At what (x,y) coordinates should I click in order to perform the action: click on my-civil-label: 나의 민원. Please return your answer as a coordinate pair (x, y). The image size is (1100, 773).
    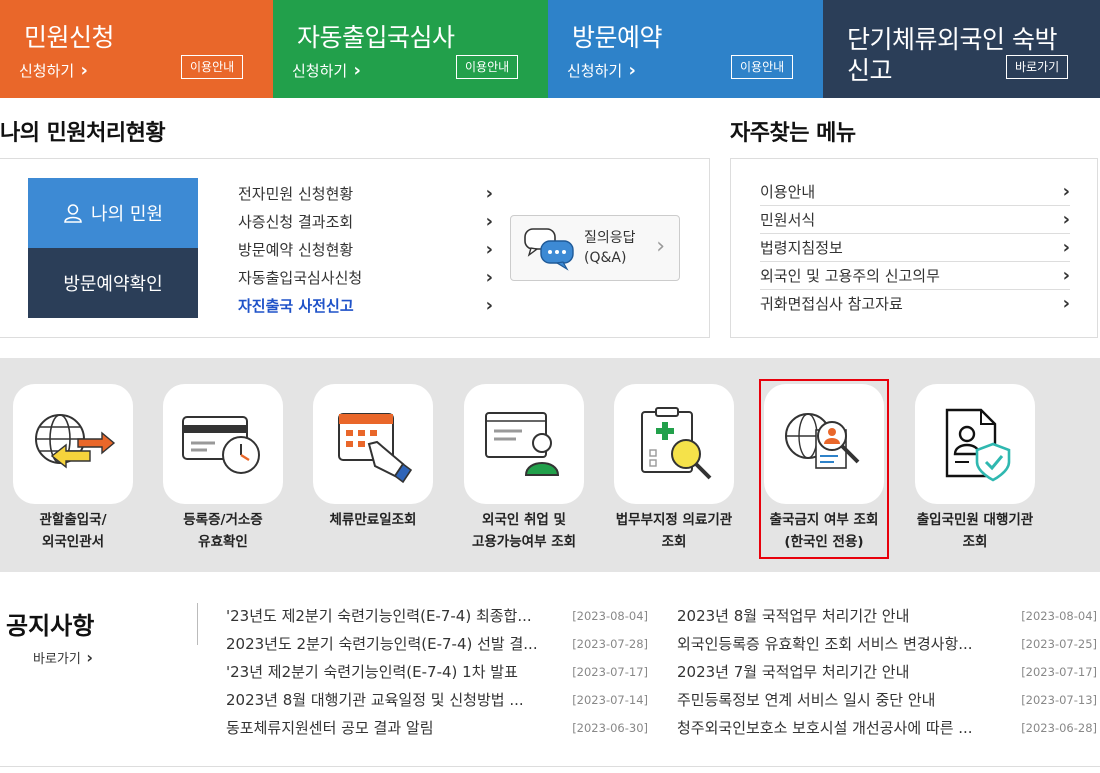
    Looking at the image, I should click on (127, 214).